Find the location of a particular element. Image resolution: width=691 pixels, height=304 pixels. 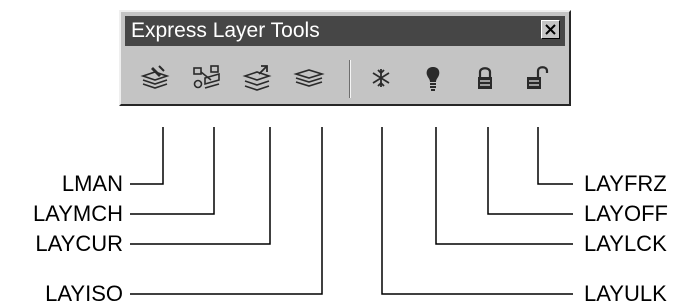

leader-layoff is located at coordinates (530, 171).